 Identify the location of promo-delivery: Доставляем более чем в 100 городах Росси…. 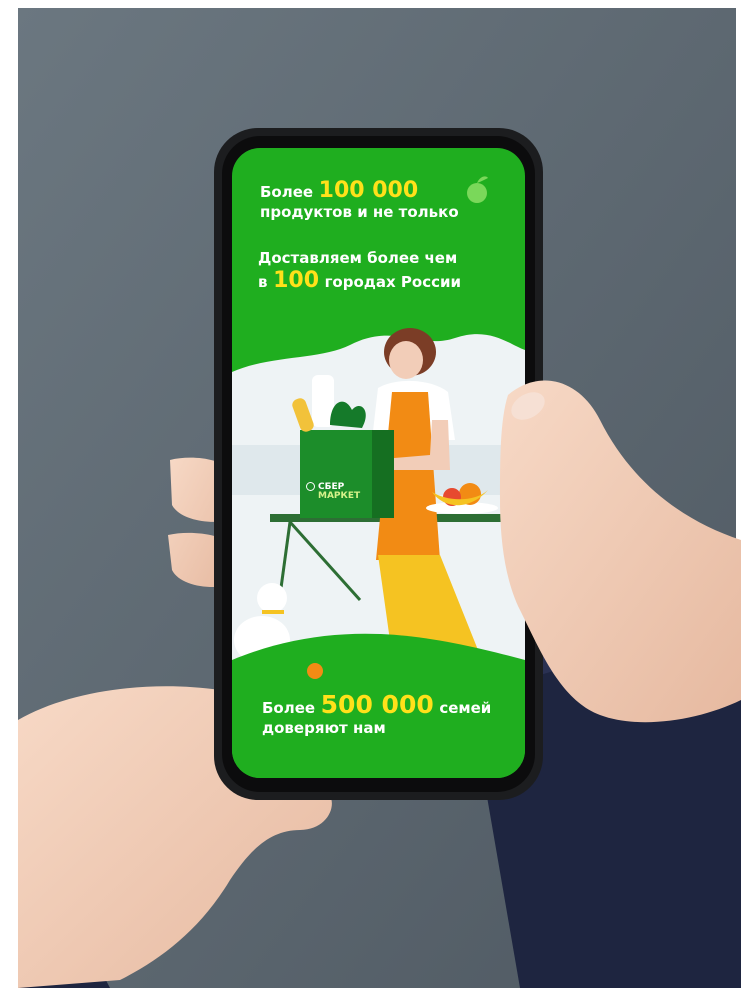
(360, 271).